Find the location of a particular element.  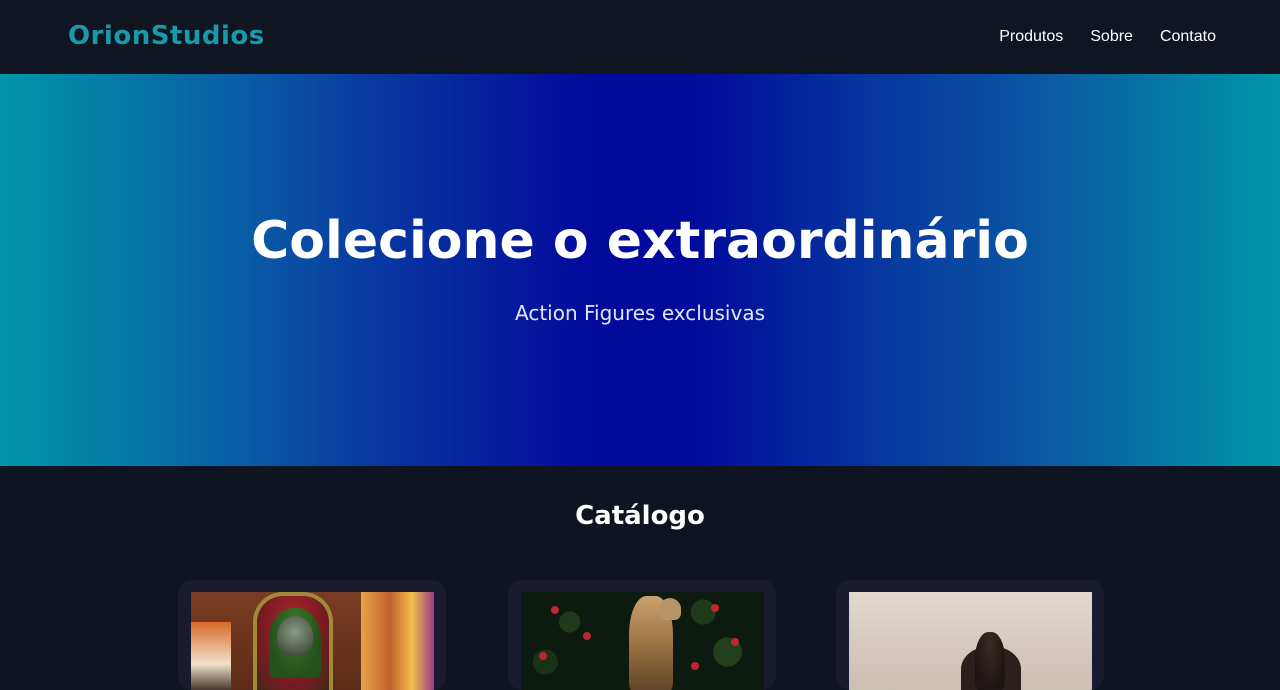

nav-link-produtos: Produtos is located at coordinates (1031, 37).